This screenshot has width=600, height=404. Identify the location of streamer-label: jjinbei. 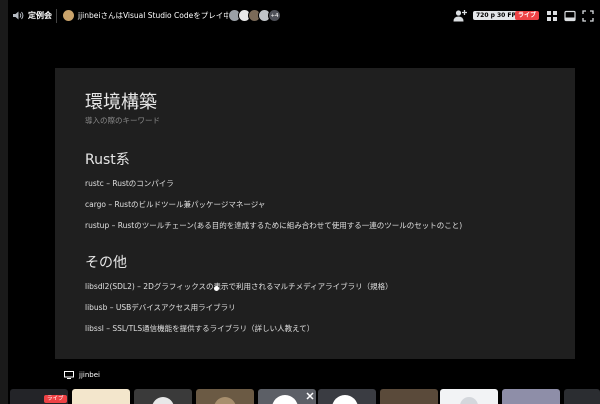
(82, 375).